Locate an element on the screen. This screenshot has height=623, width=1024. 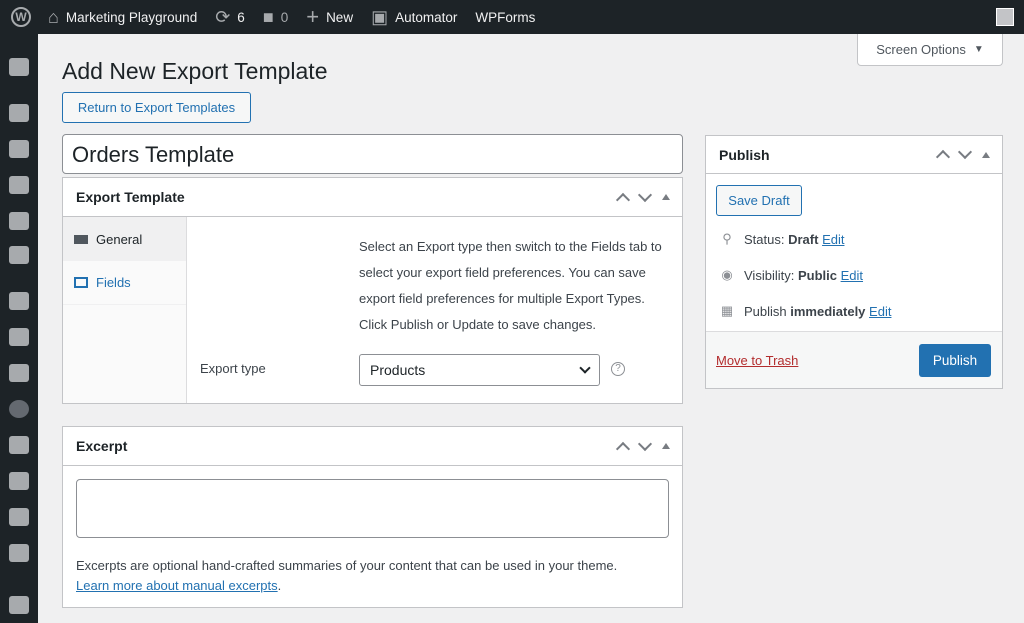
publish-button: Publish is located at coordinates (955, 360).